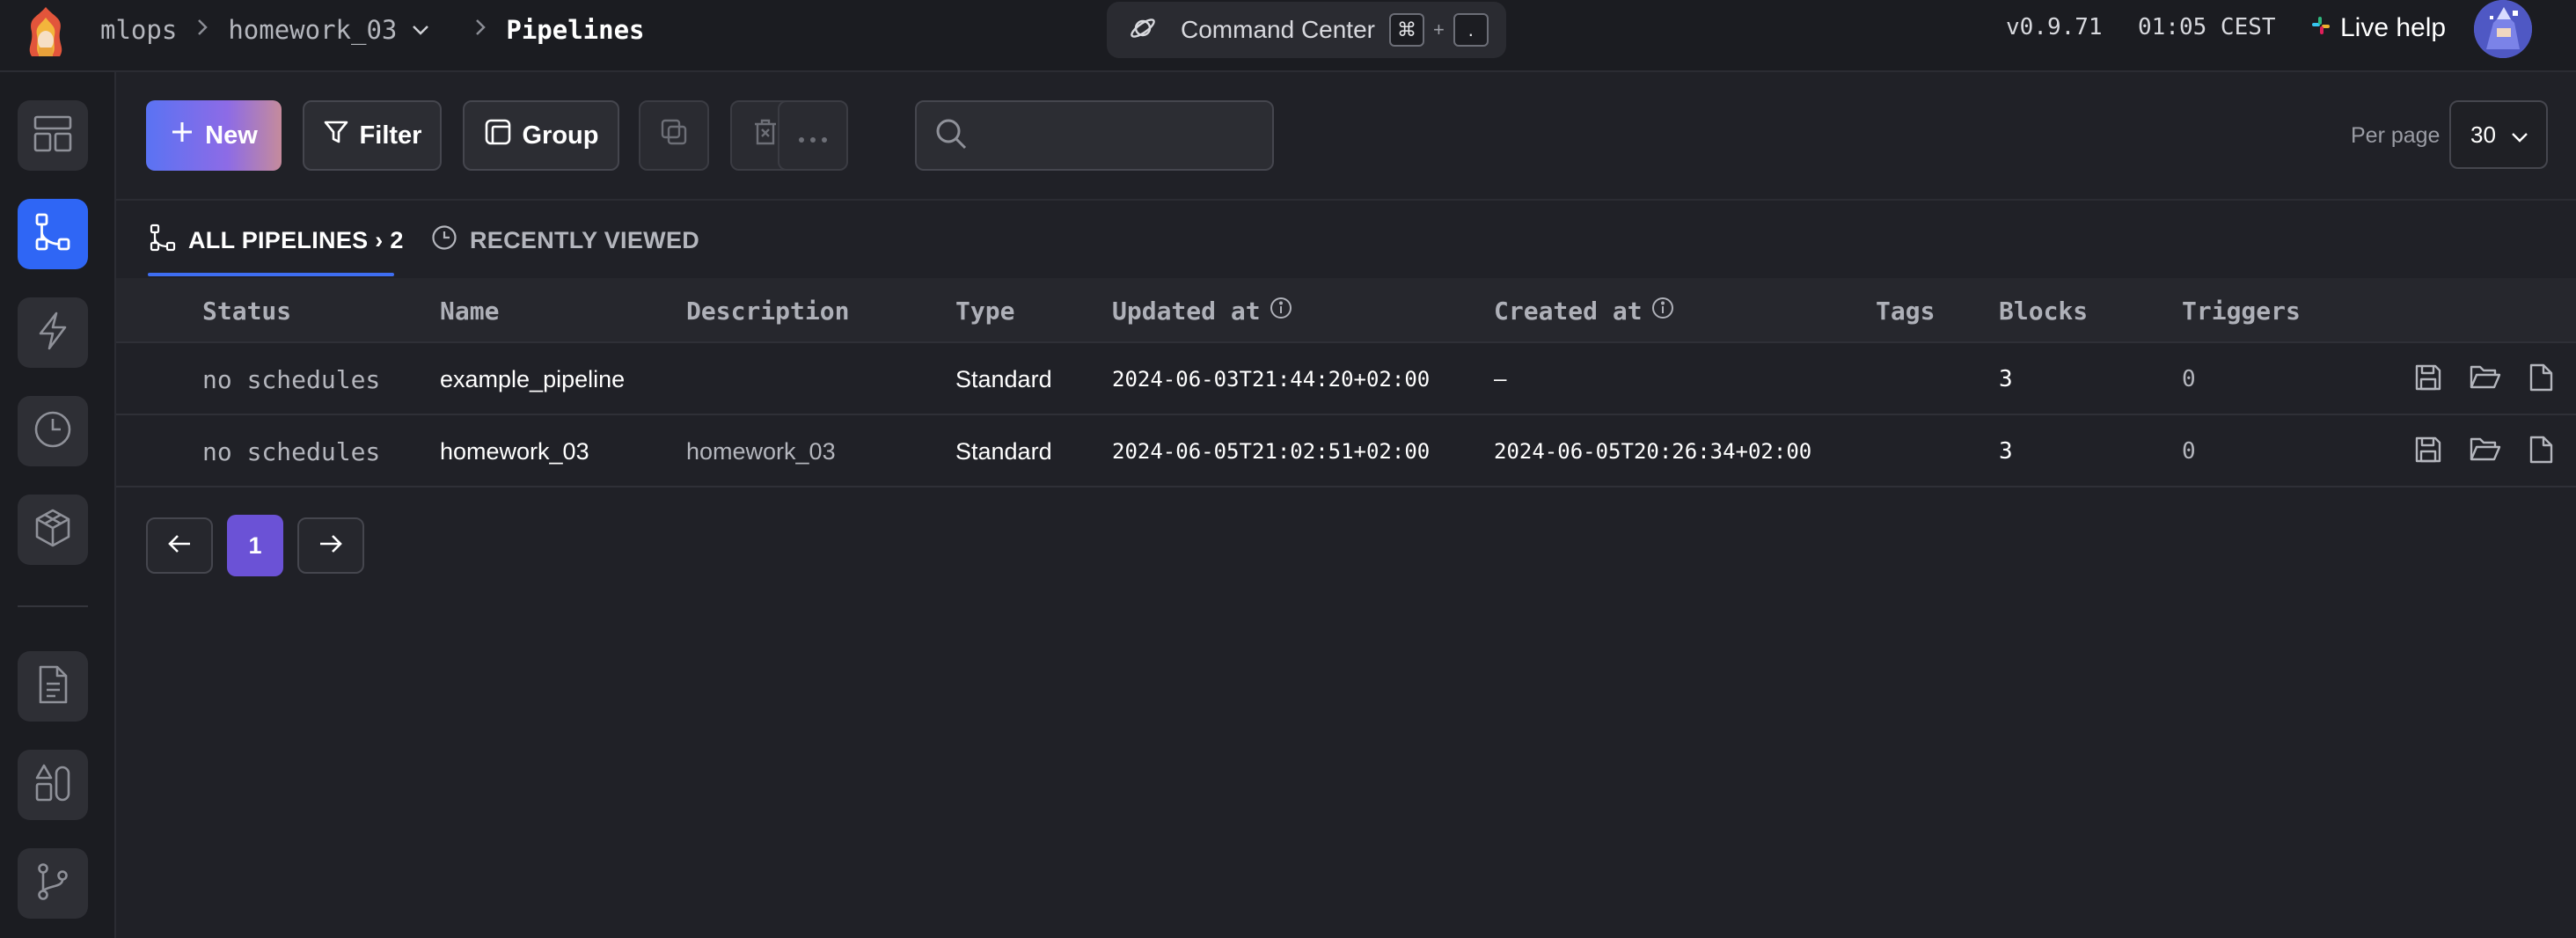  Describe the element at coordinates (1346, 240) in the screenshot. I see `pipeline-tabs: ALL PIPELINES › 2 RECENTLY VIEWED` at that location.